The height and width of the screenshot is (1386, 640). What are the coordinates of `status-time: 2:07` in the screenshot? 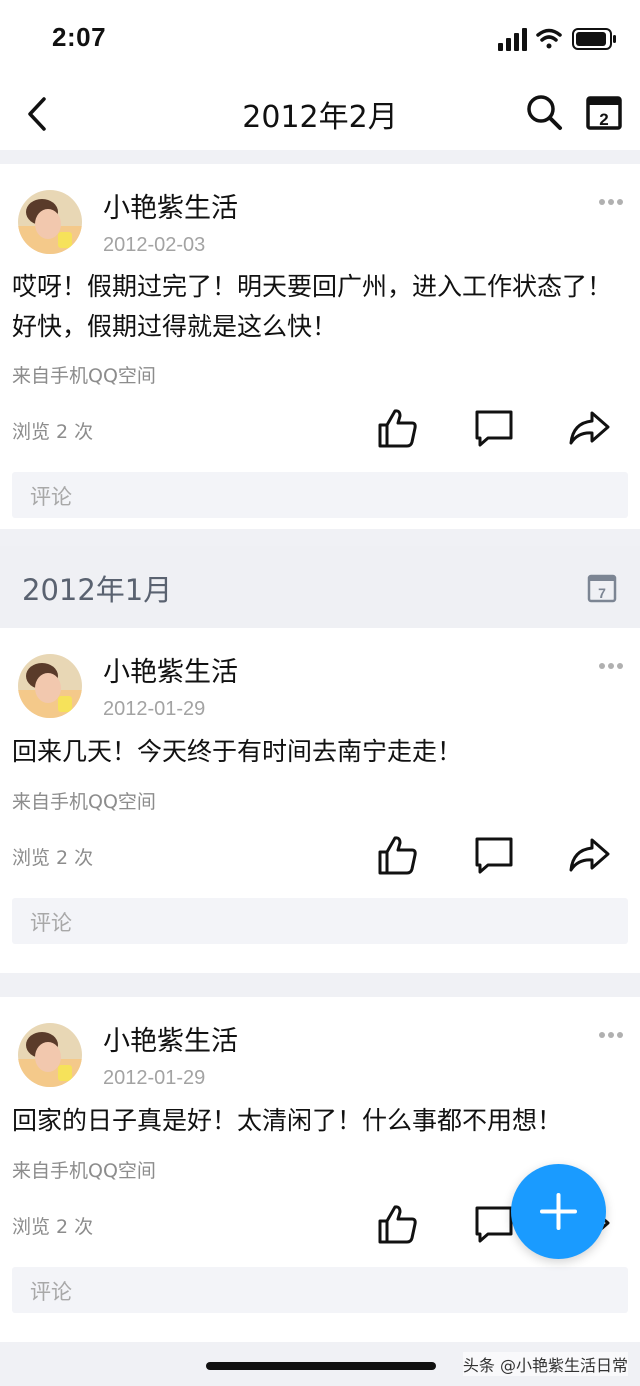 It's located at (79, 37).